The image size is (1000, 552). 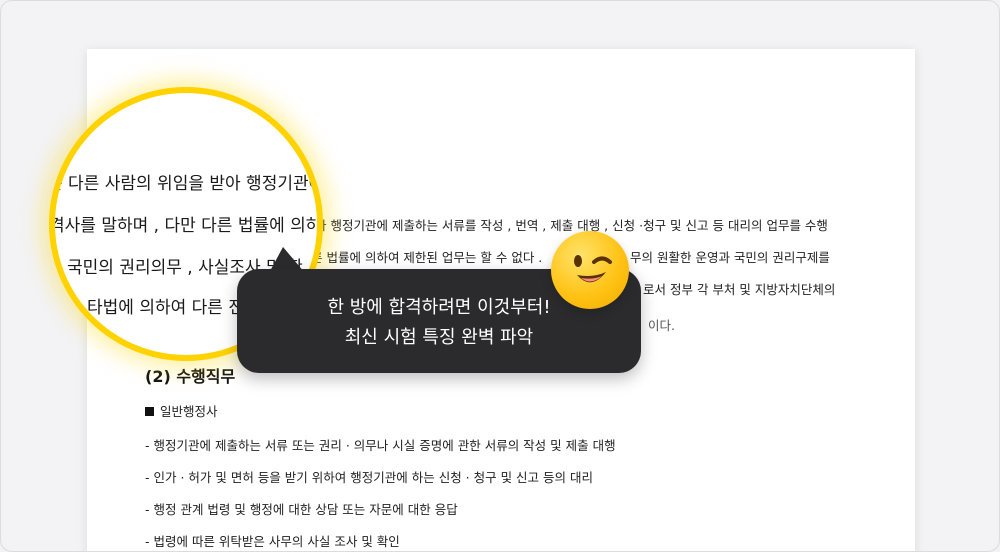 I want to click on doc-line-2: 른 법률에 의하여 제한된 업무는 할 수 없다 ., so click(x=427, y=257).